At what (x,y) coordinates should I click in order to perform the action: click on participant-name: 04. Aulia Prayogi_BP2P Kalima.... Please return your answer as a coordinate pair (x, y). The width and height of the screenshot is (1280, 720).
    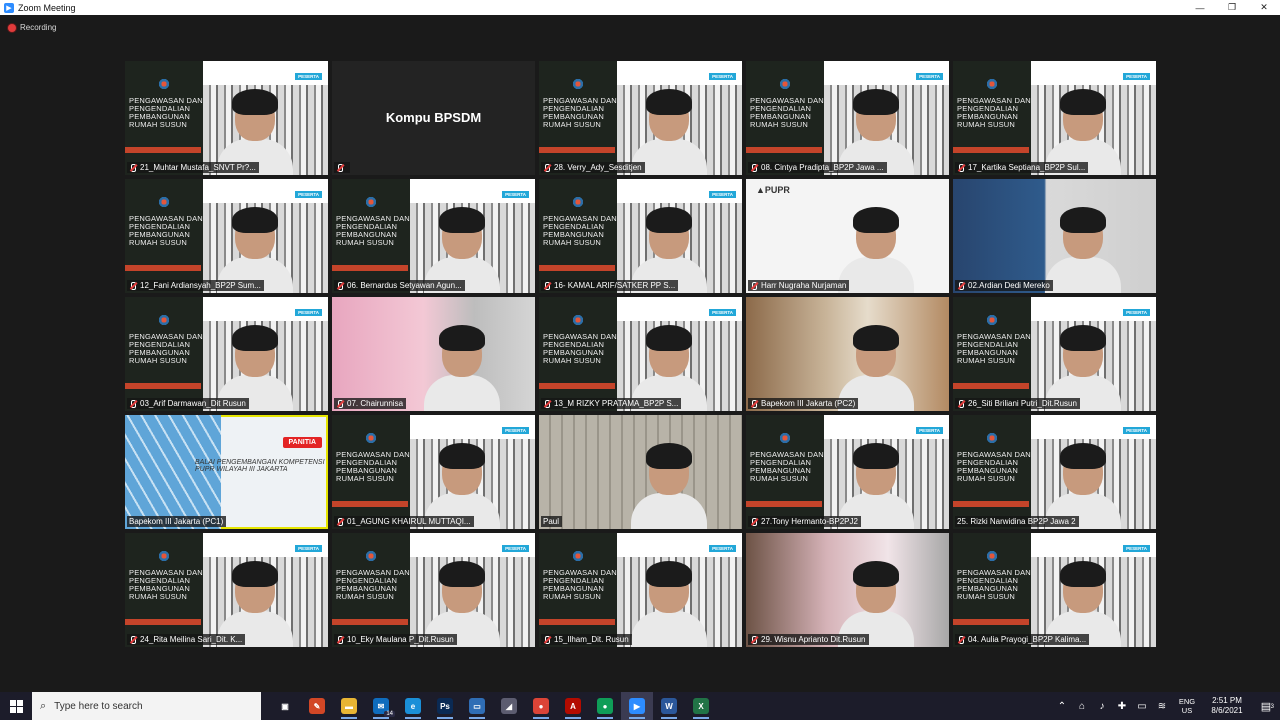
    Looking at the image, I should click on (1027, 639).